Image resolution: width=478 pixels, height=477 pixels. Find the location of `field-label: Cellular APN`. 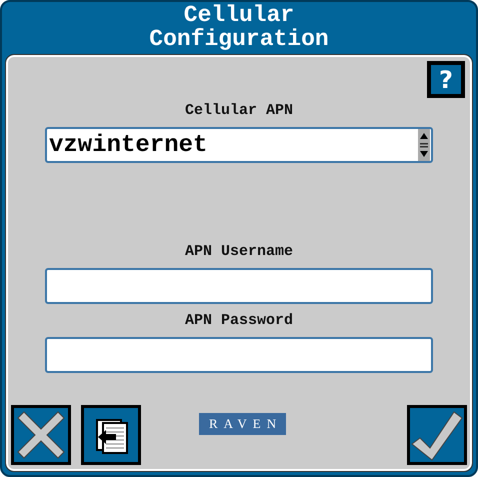

field-label: Cellular APN is located at coordinates (239, 110).